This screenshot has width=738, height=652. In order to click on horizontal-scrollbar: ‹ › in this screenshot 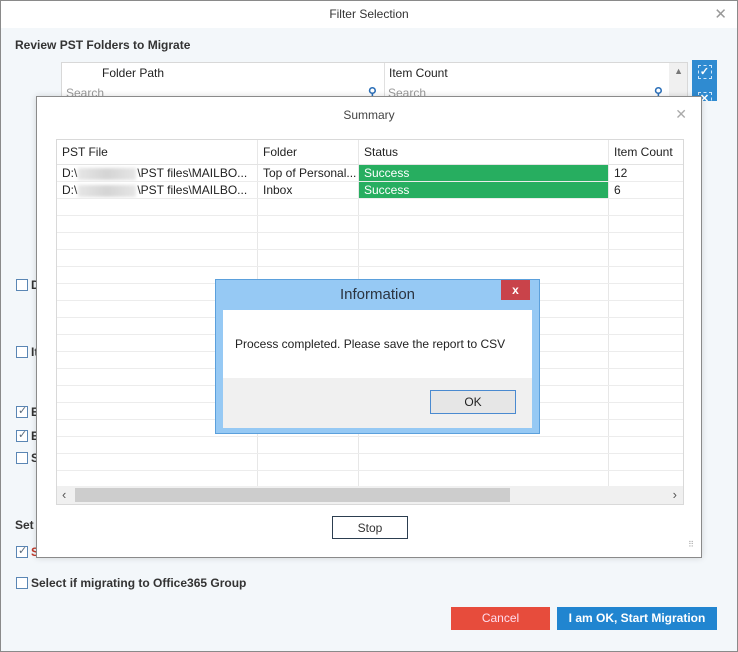, I will do `click(370, 495)`.